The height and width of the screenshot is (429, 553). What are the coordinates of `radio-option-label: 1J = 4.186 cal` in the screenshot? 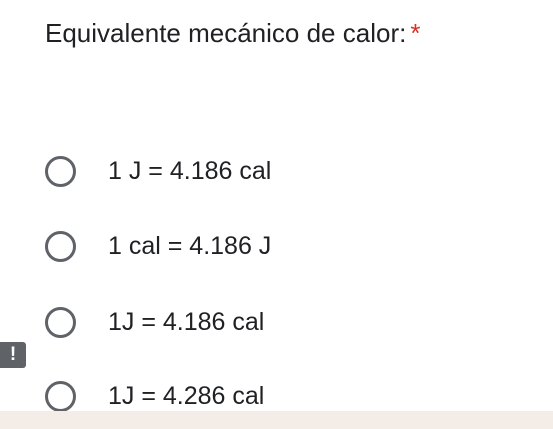 It's located at (186, 321).